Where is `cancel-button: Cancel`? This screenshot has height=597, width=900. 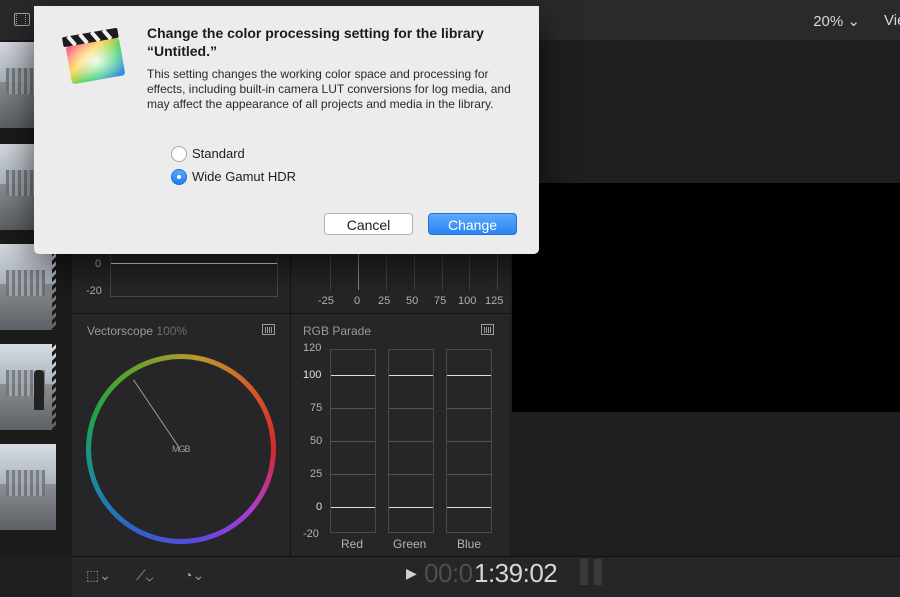 cancel-button: Cancel is located at coordinates (368, 224).